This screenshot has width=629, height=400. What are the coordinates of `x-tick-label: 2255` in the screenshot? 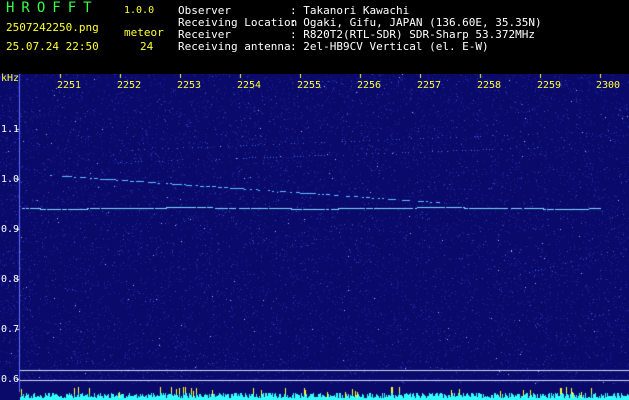 It's located at (309, 85).